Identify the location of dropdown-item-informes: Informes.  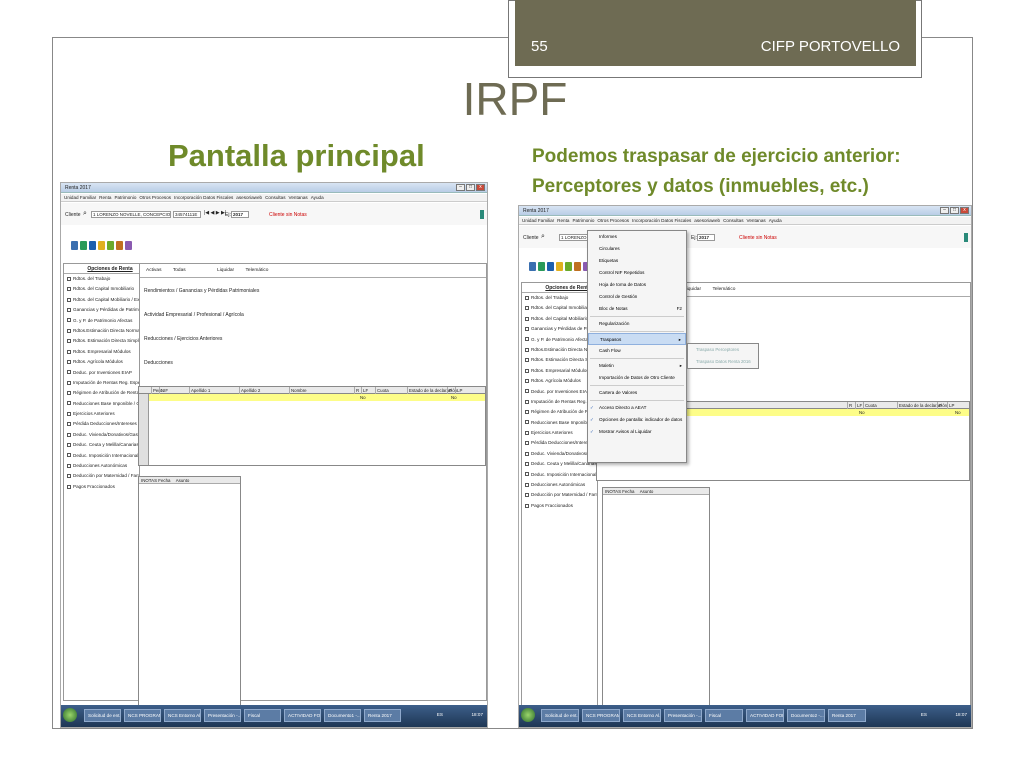
(637, 237).